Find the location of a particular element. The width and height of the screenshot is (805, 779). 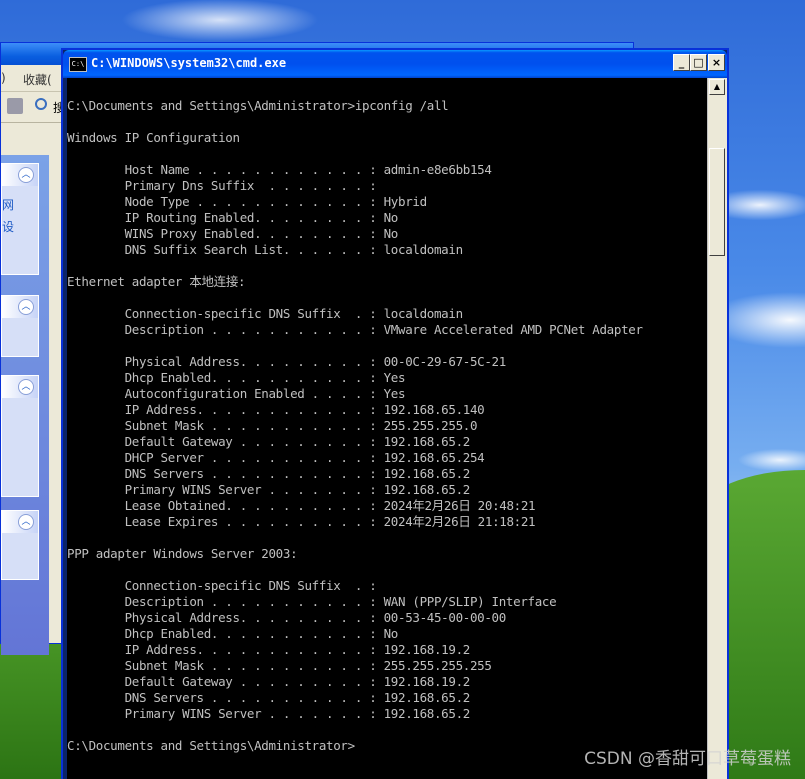

console-line: Primary Dns Suffix . . . . . . . : is located at coordinates (222, 185).